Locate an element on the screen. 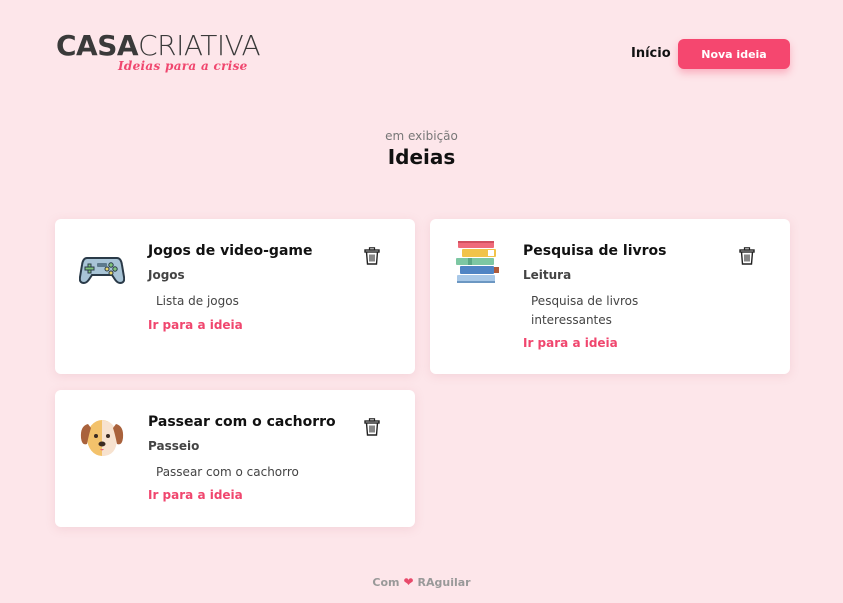  footer-prefix: Com is located at coordinates (386, 582).